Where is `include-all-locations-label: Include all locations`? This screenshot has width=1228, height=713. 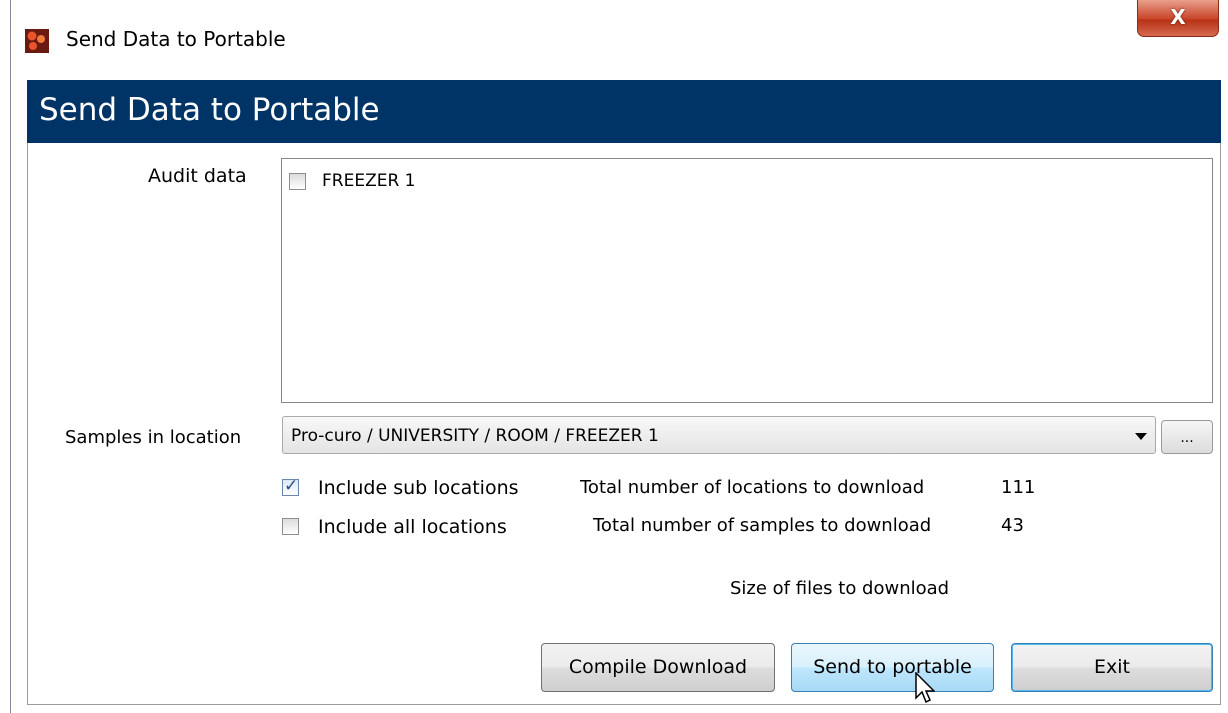
include-all-locations-label: Include all locations is located at coordinates (412, 527).